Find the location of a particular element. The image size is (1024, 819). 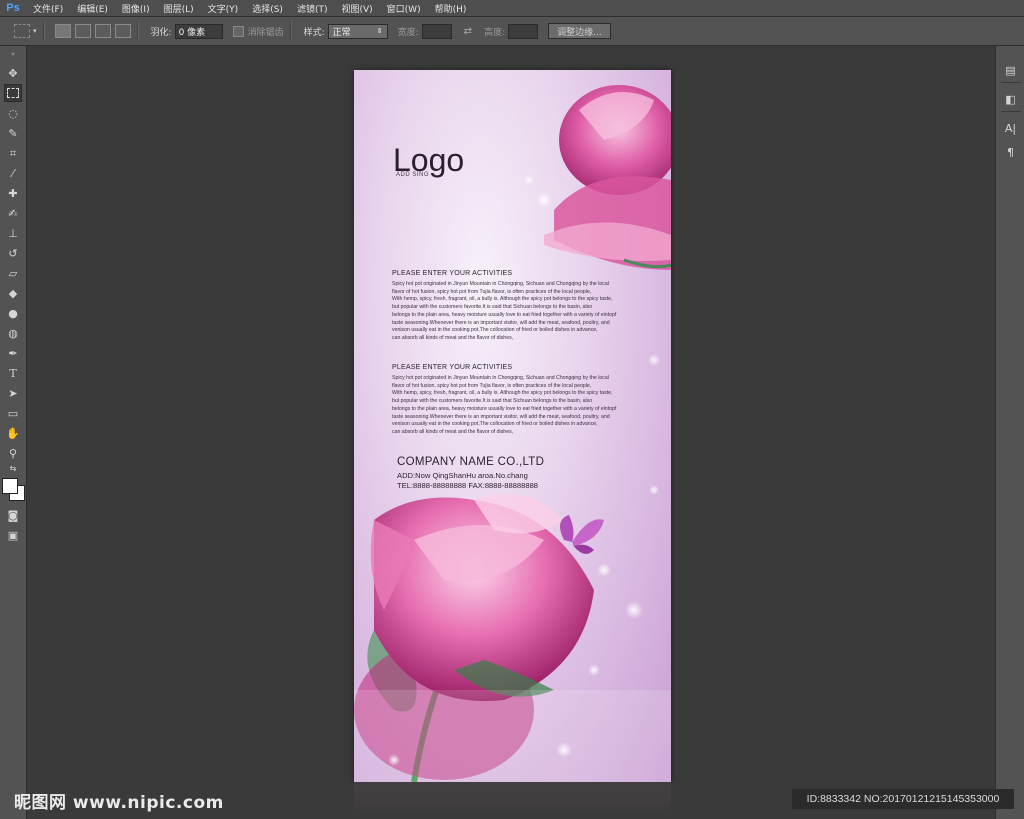

menu-filter: 滤镜(T) is located at coordinates (312, 8).